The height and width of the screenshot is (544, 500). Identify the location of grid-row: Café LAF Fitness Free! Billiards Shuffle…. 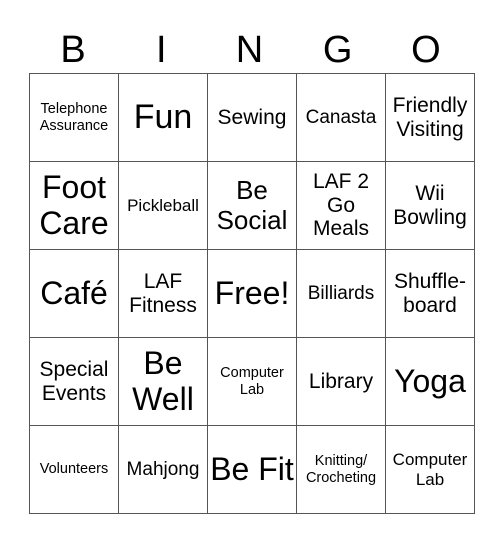
(252, 293).